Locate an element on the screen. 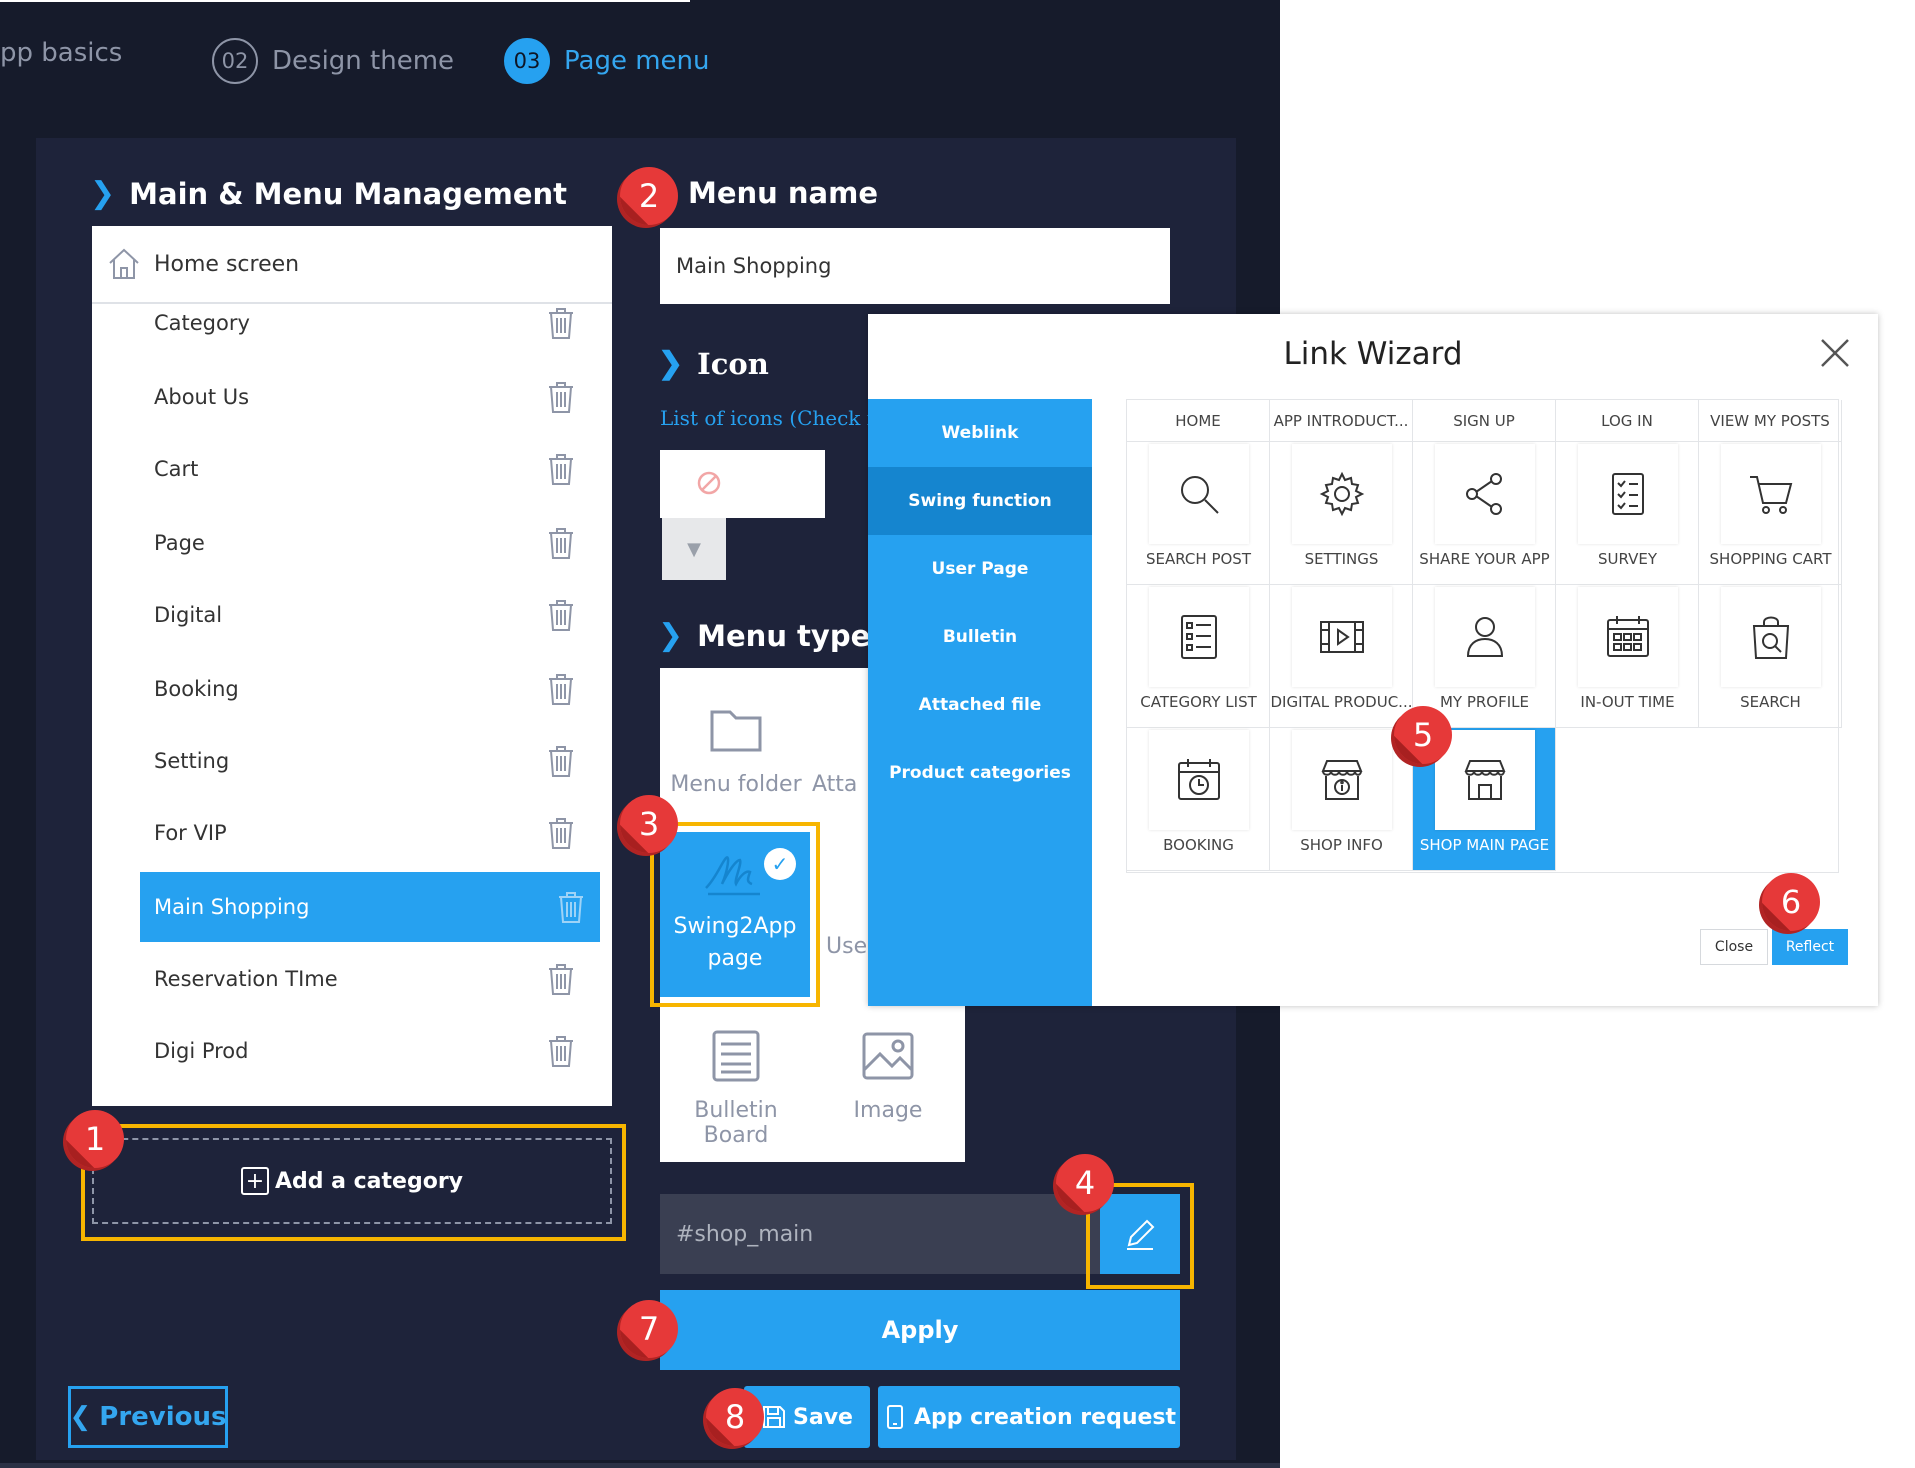  app-creation-request-button: App creation request is located at coordinates (1029, 1417).